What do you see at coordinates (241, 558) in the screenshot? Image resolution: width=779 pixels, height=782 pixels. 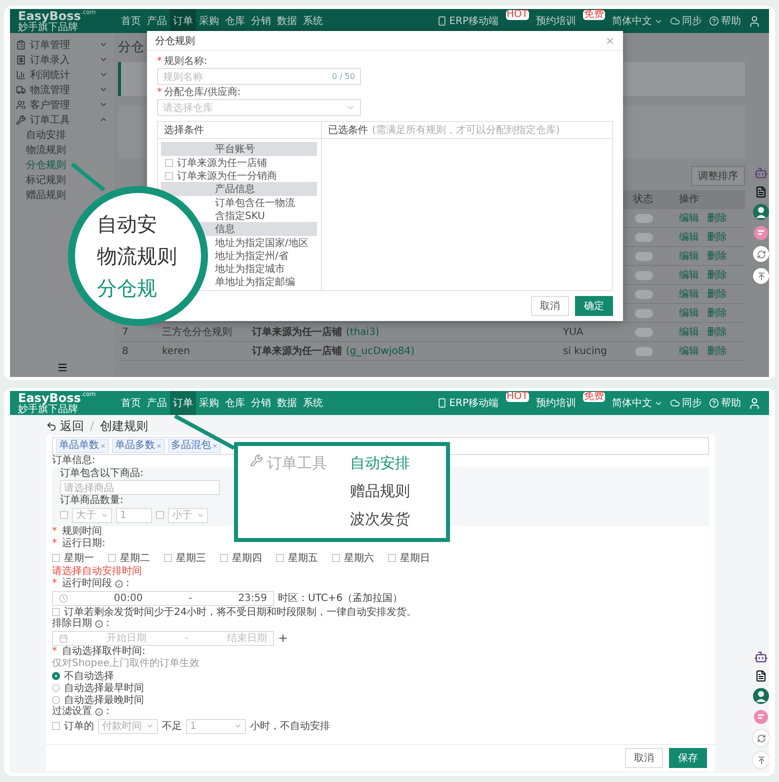 I see `day-checkbox: 星期四` at bounding box center [241, 558].